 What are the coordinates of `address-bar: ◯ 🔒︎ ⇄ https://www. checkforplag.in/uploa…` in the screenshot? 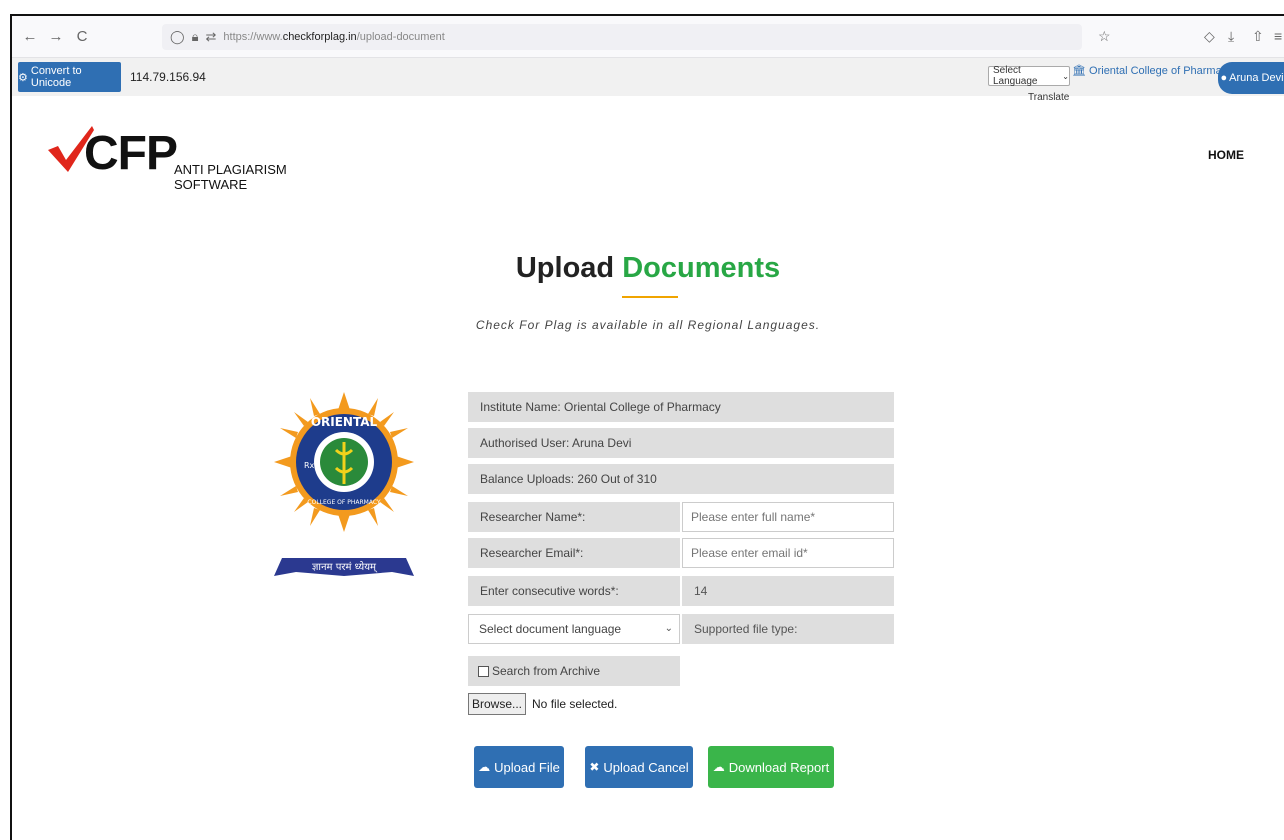 It's located at (622, 37).